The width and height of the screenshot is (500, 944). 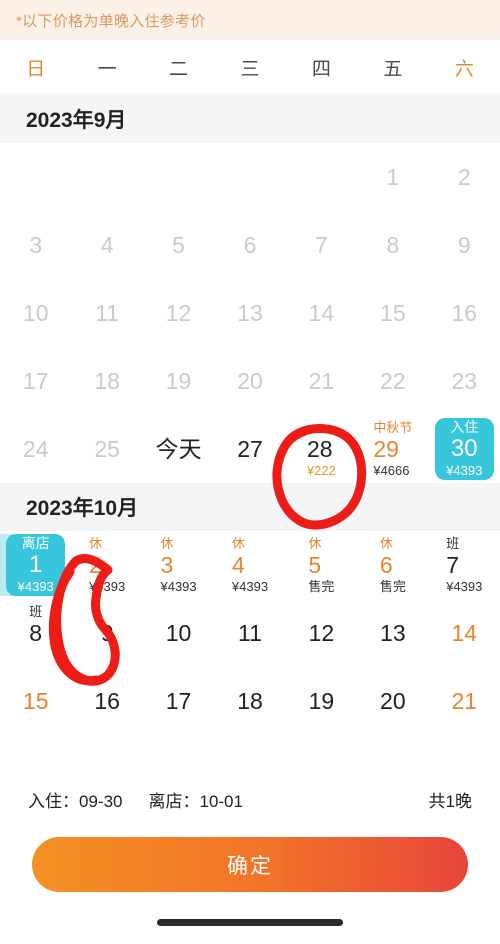 I want to click on day-cell: 28 ¥222, so click(x=321, y=449).